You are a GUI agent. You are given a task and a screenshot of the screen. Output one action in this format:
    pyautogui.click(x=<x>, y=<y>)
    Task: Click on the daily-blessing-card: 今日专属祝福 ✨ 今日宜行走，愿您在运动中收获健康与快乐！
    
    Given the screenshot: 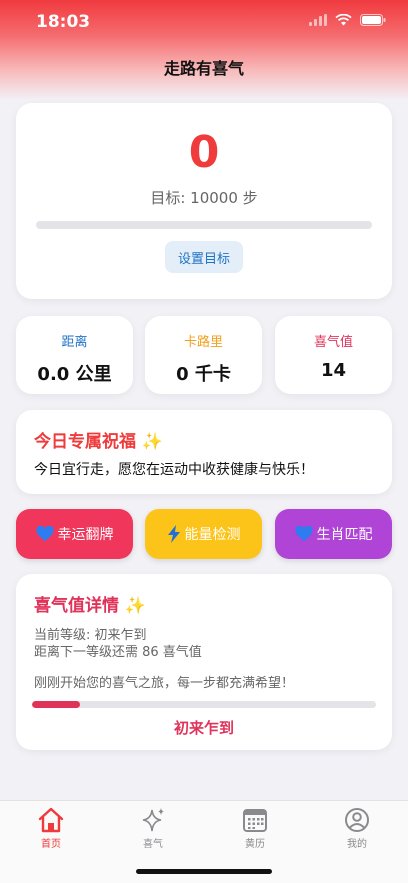 What is the action you would take?
    pyautogui.click(x=204, y=452)
    